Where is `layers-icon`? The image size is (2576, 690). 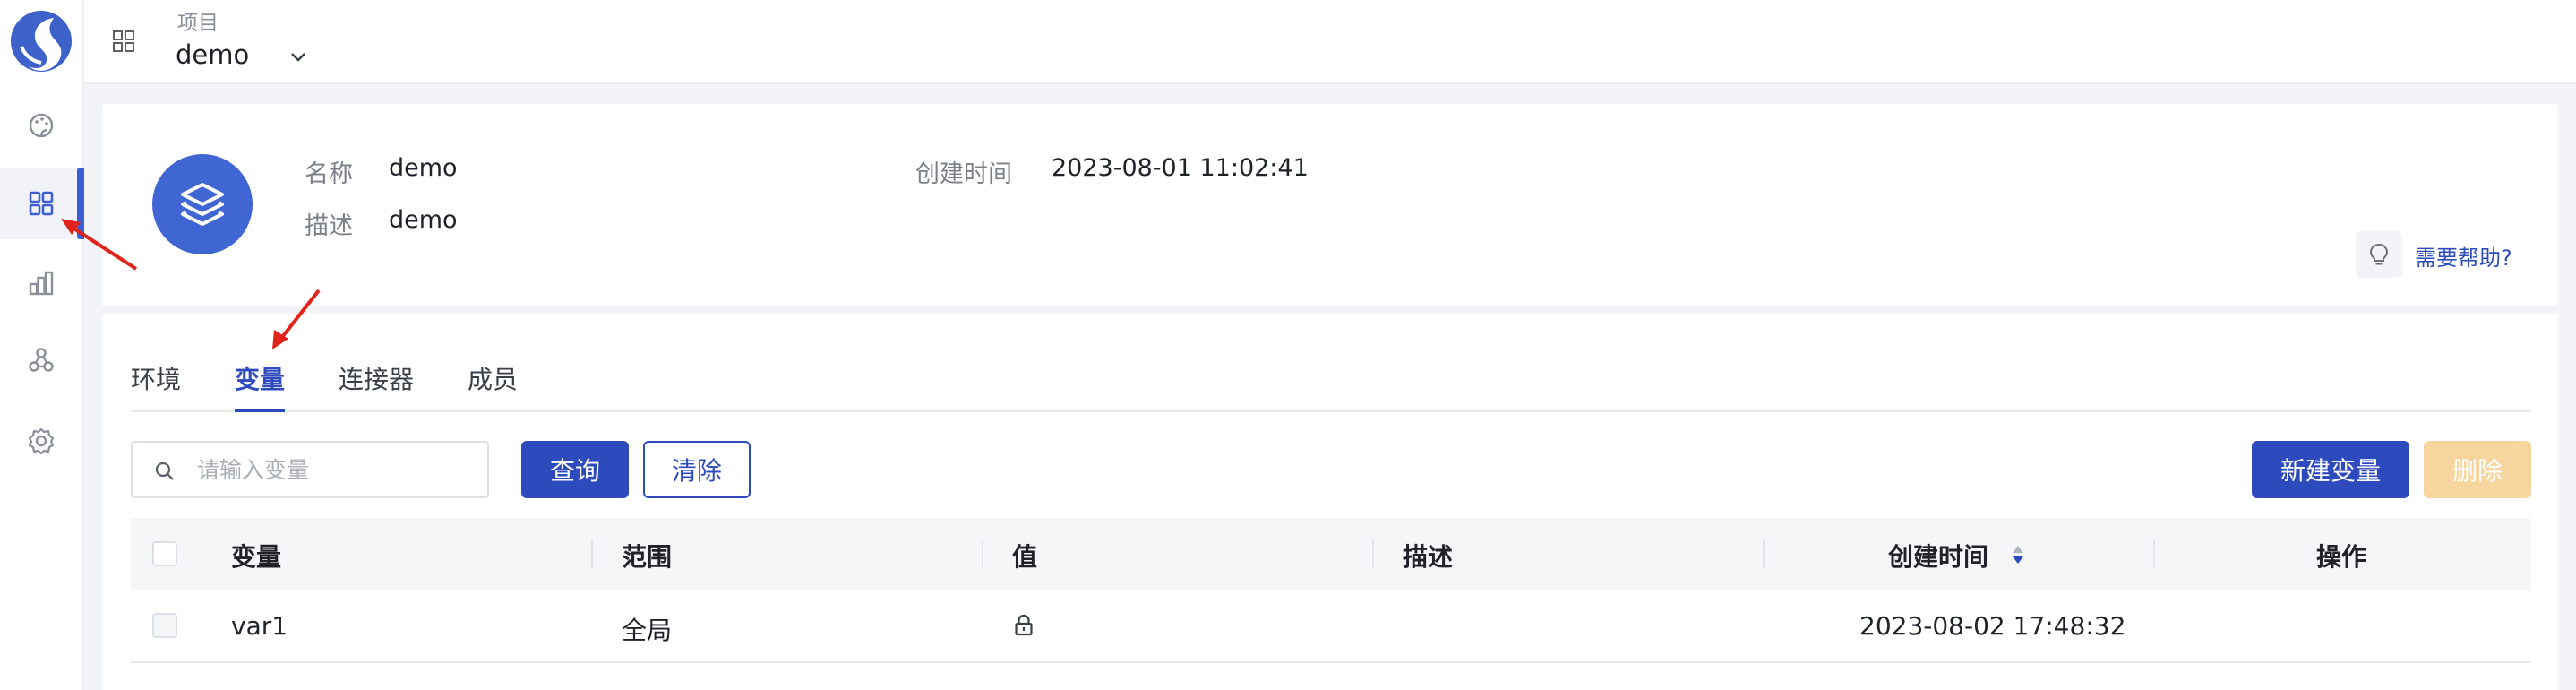 layers-icon is located at coordinates (202, 204).